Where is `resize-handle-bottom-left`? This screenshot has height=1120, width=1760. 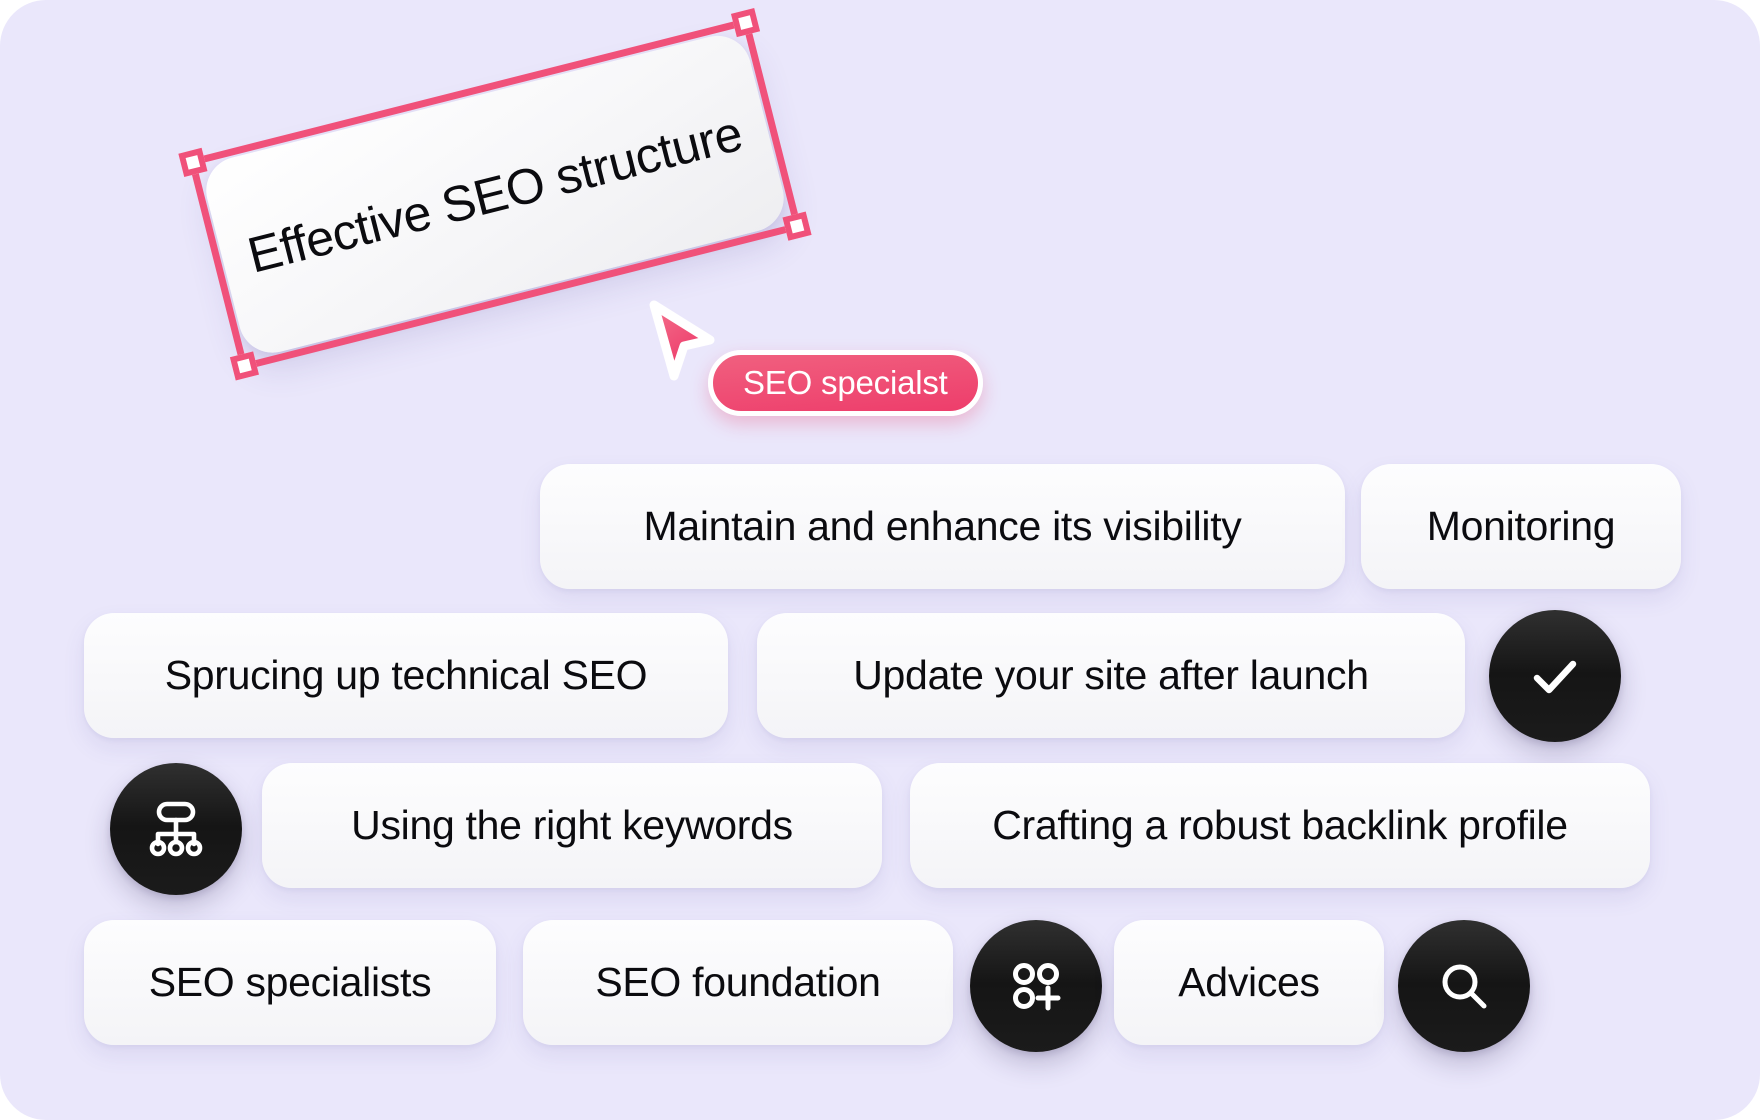 resize-handle-bottom-left is located at coordinates (244, 366).